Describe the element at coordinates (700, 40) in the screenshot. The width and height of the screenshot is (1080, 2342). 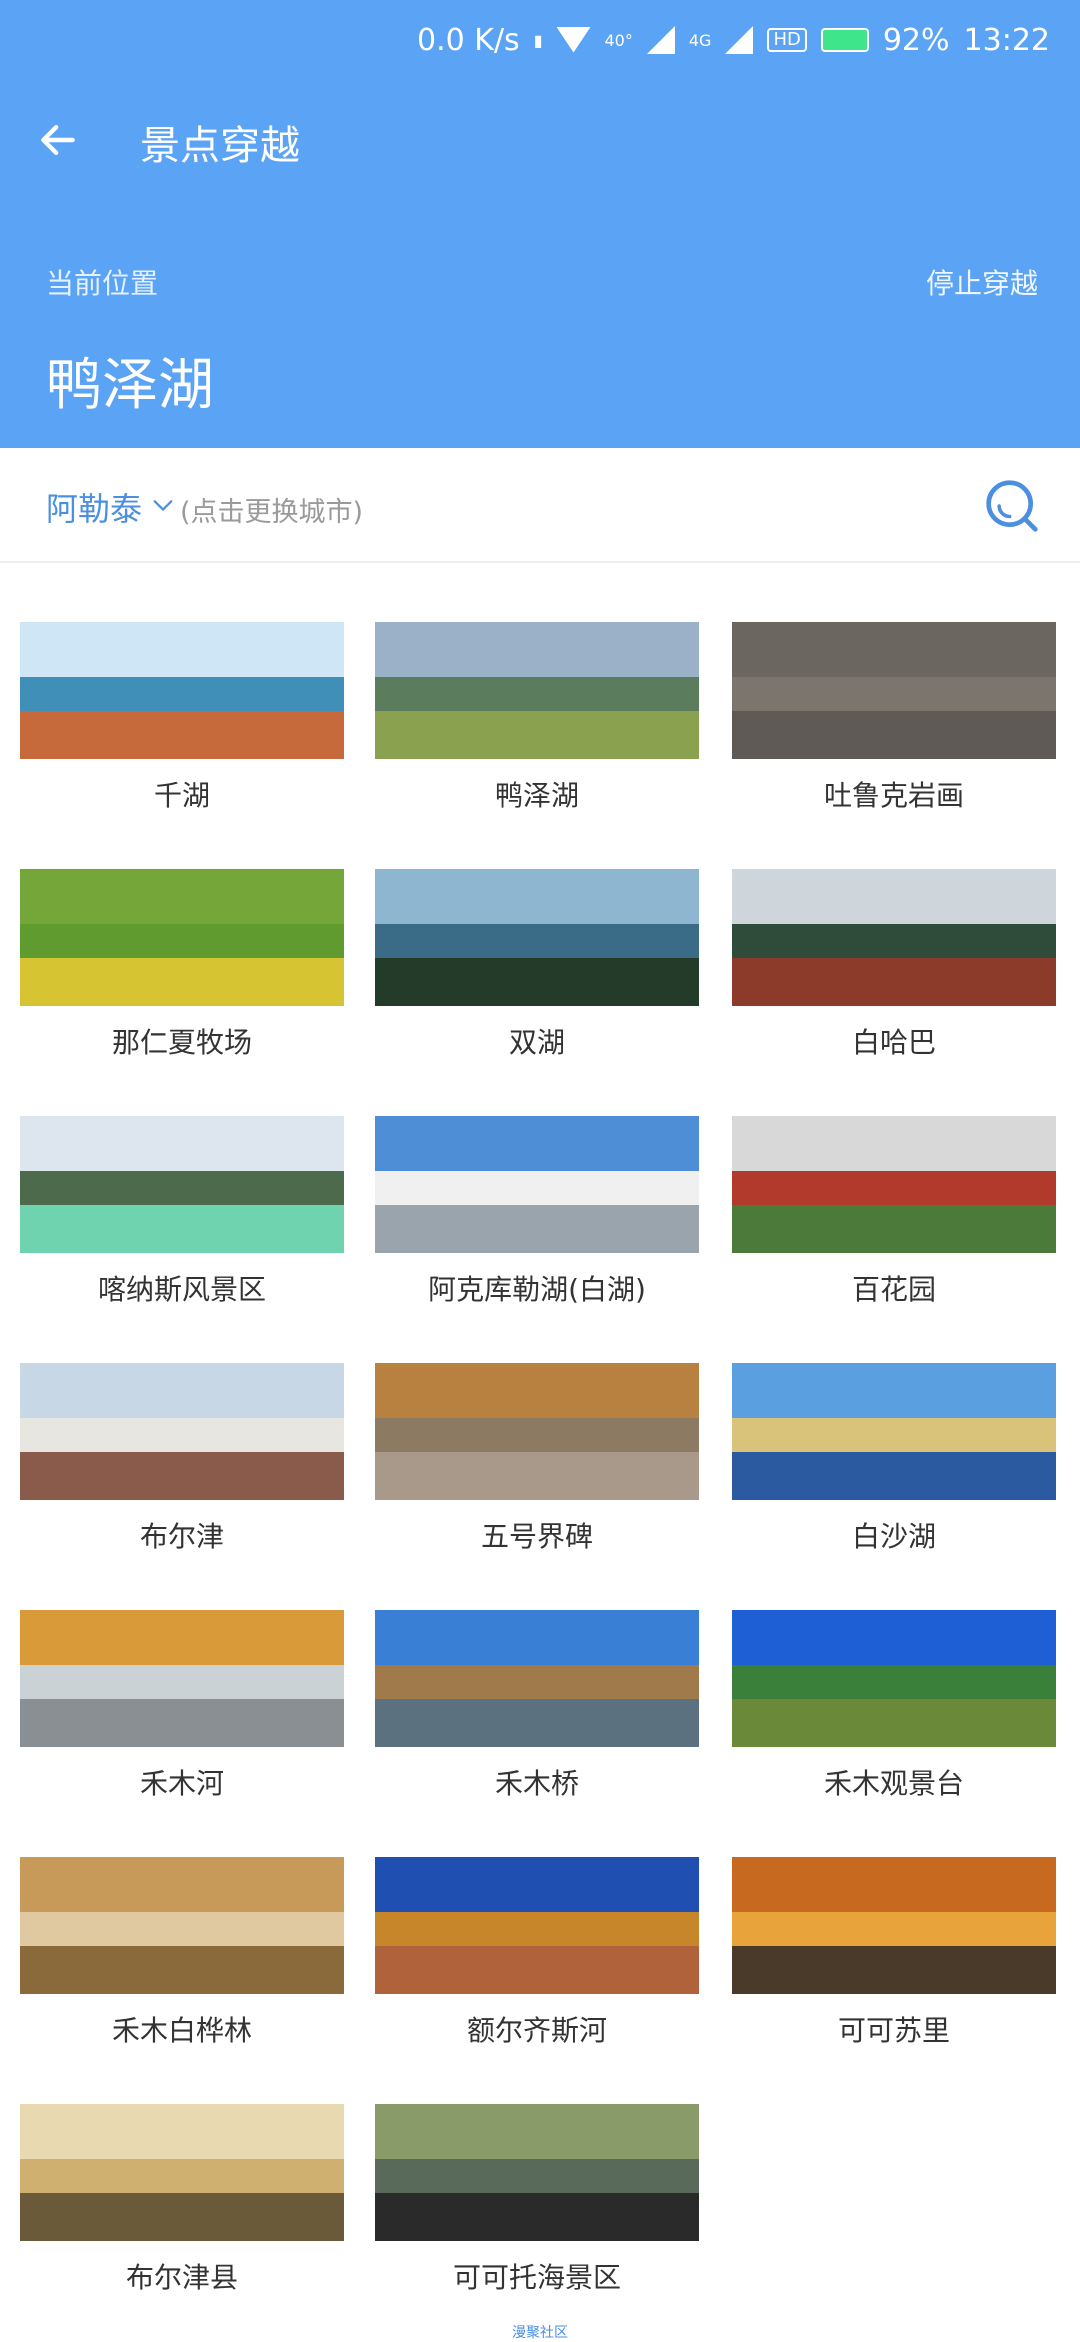
I see `network-4g-label: 4G` at that location.